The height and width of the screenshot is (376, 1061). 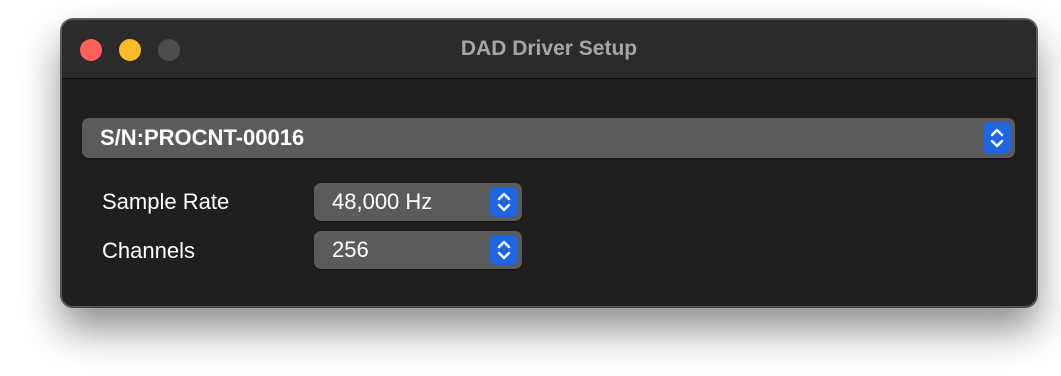 I want to click on channels-select: 256, so click(x=418, y=250).